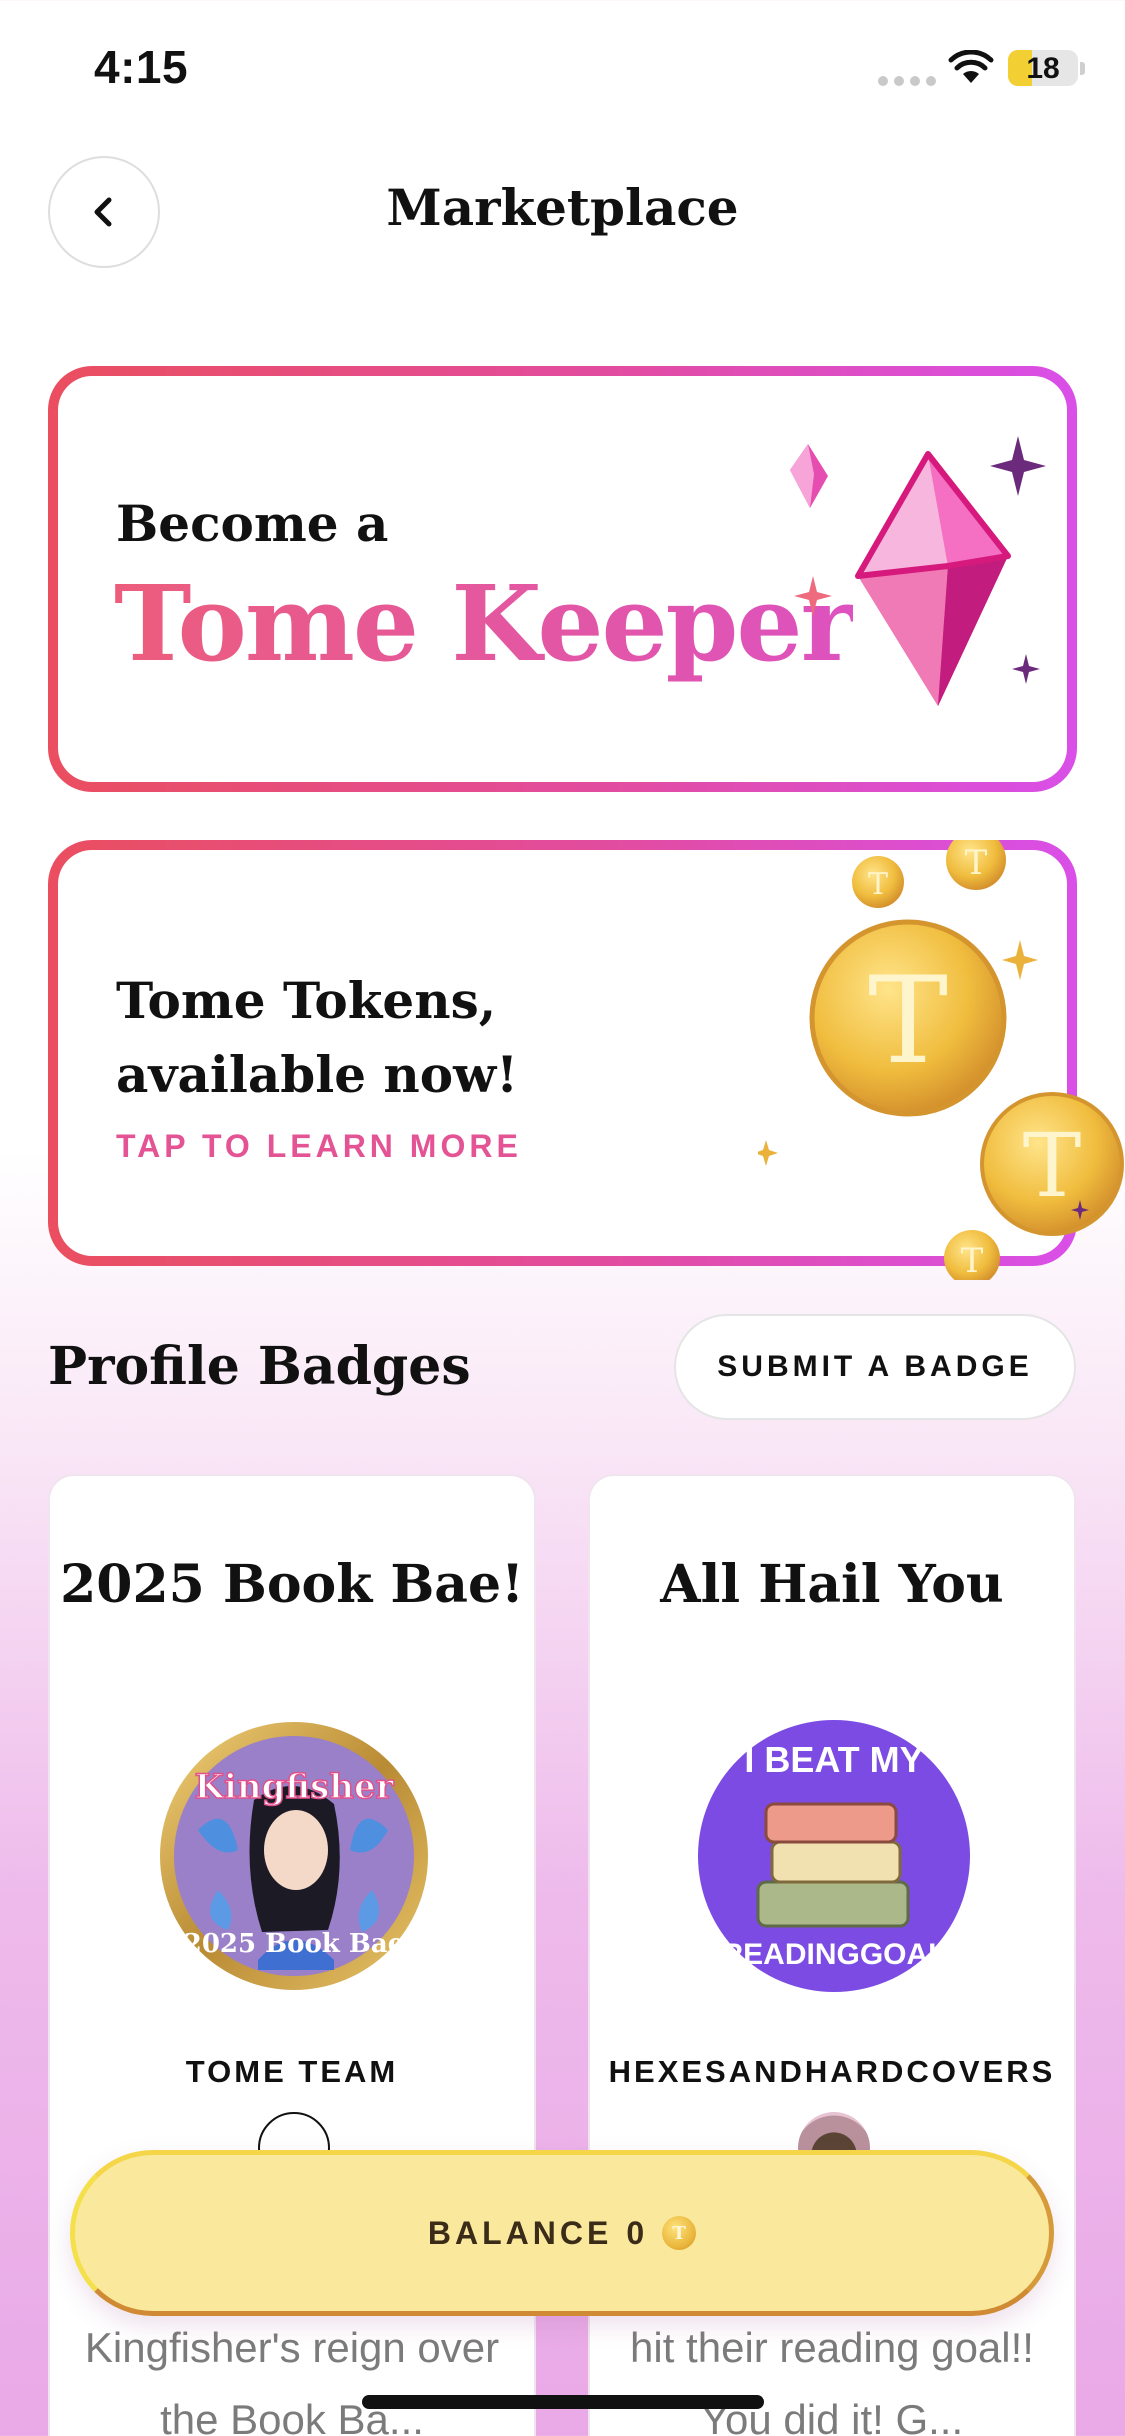 This screenshot has width=1125, height=2436. I want to click on coins-icon: T T T T T, so click(941, 1060).